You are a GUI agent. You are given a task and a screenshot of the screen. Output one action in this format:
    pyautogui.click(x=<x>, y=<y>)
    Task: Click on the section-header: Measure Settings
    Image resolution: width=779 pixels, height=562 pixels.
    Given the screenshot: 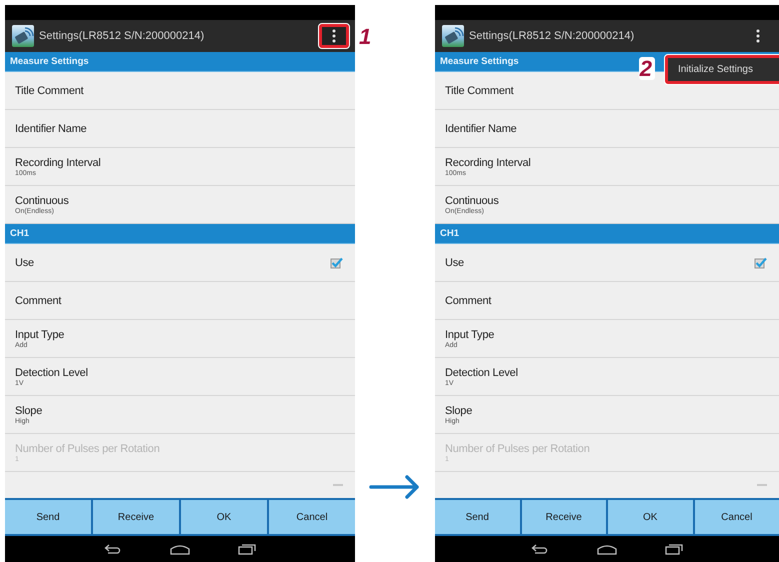 What is the action you would take?
    pyautogui.click(x=180, y=62)
    